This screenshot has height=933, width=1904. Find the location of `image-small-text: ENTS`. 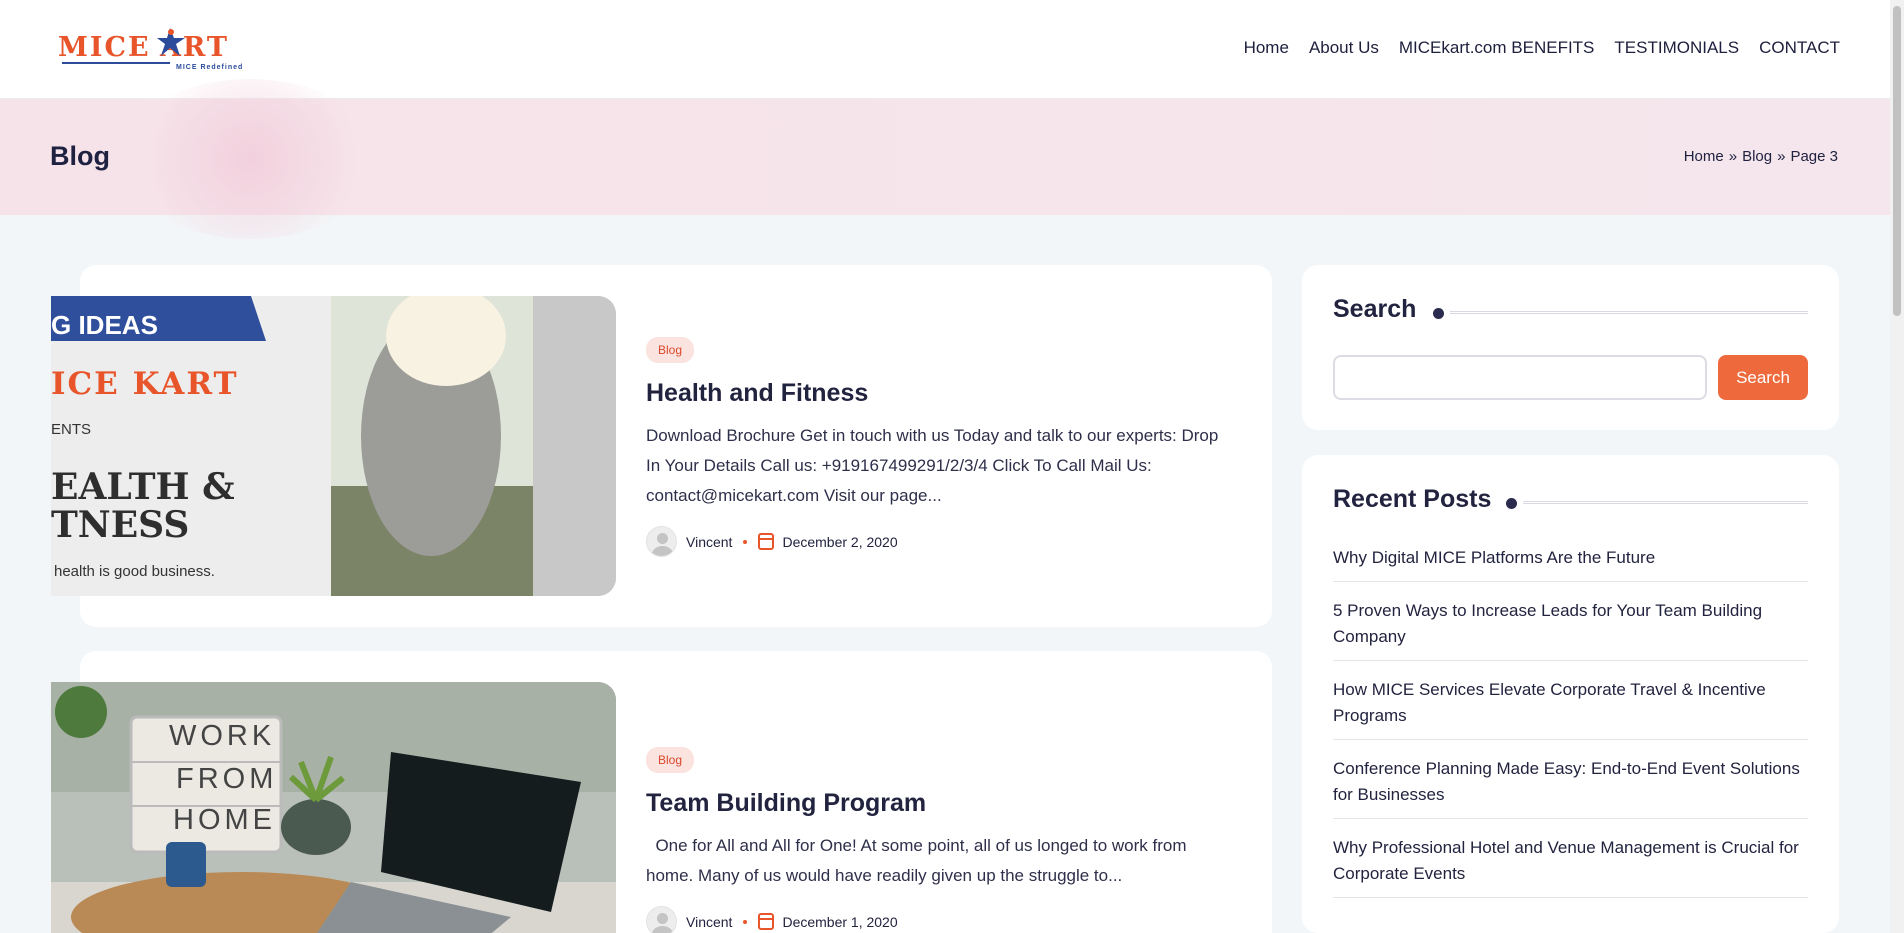

image-small-text: ENTS is located at coordinates (71, 429).